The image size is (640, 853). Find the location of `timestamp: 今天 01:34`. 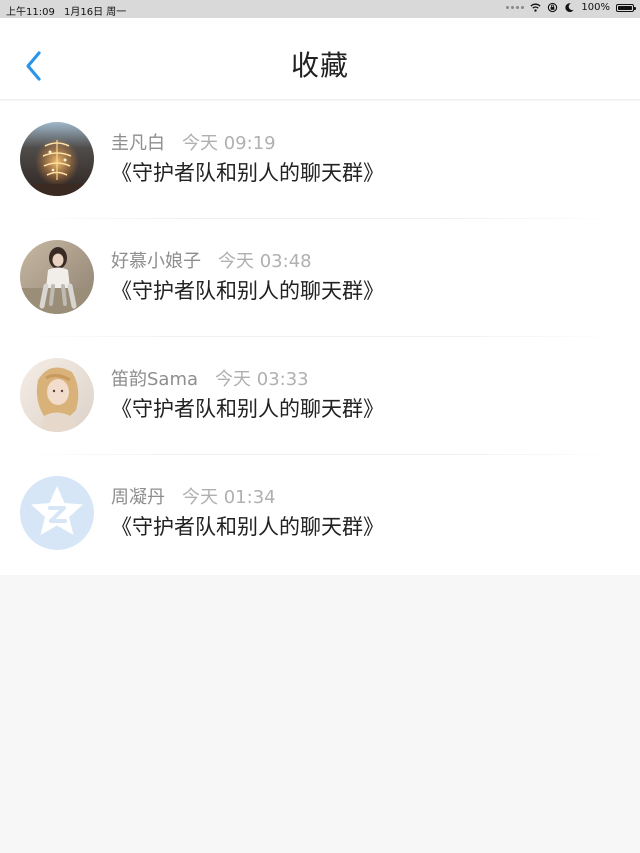

timestamp: 今天 01:34 is located at coordinates (229, 497).